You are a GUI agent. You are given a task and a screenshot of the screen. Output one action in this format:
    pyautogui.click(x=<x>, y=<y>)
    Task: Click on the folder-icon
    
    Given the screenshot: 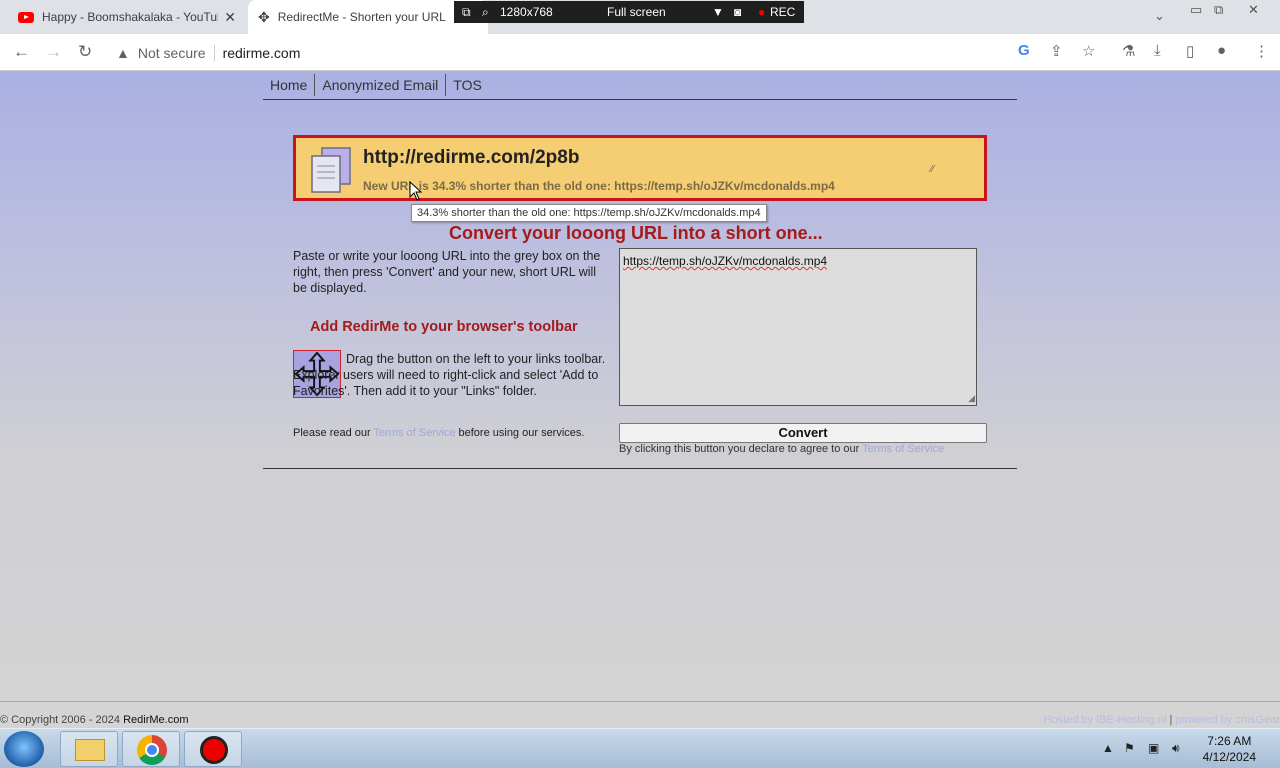 What is the action you would take?
    pyautogui.click(x=90, y=750)
    